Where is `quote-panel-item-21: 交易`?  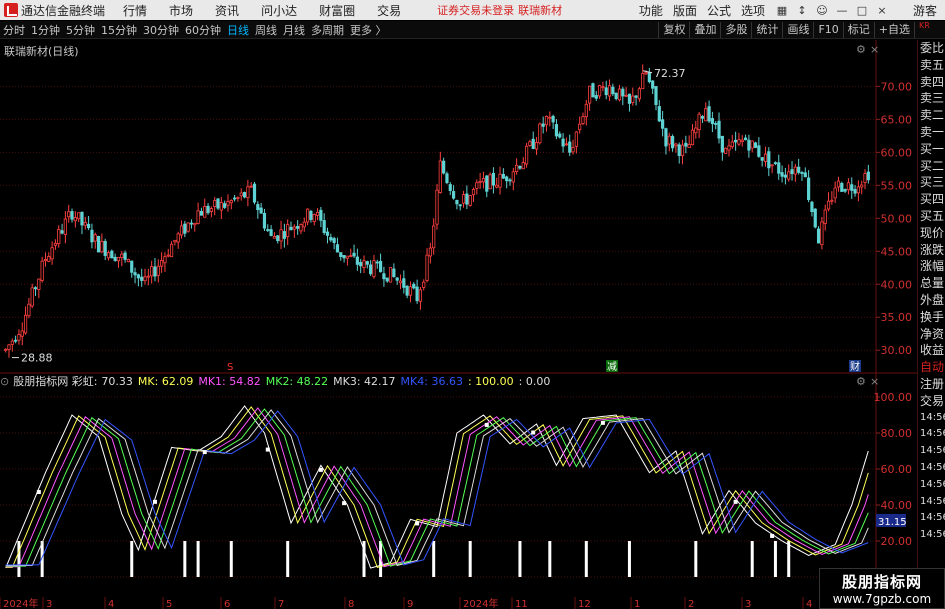
quote-panel-item-21: 交易 is located at coordinates (931, 401).